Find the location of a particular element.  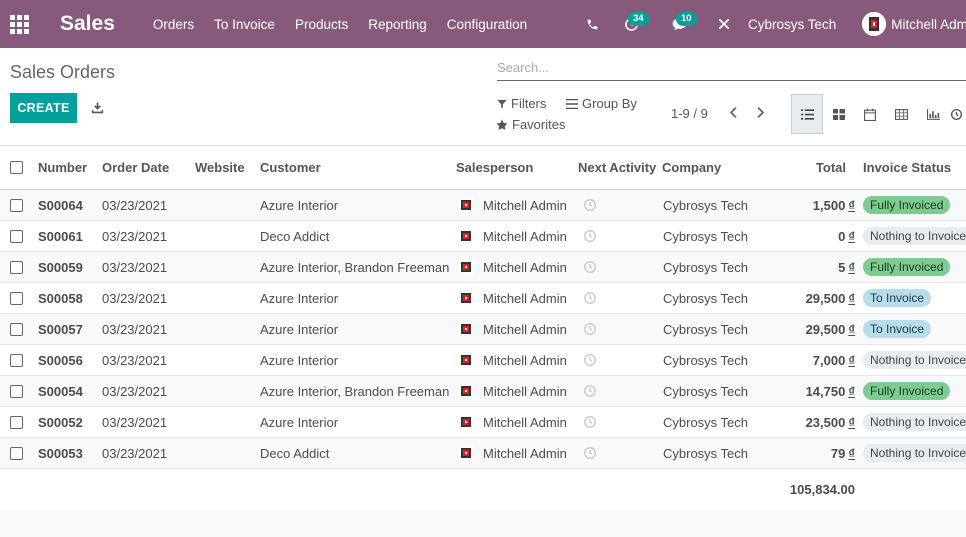

customer: Deco Addict is located at coordinates (295, 236).